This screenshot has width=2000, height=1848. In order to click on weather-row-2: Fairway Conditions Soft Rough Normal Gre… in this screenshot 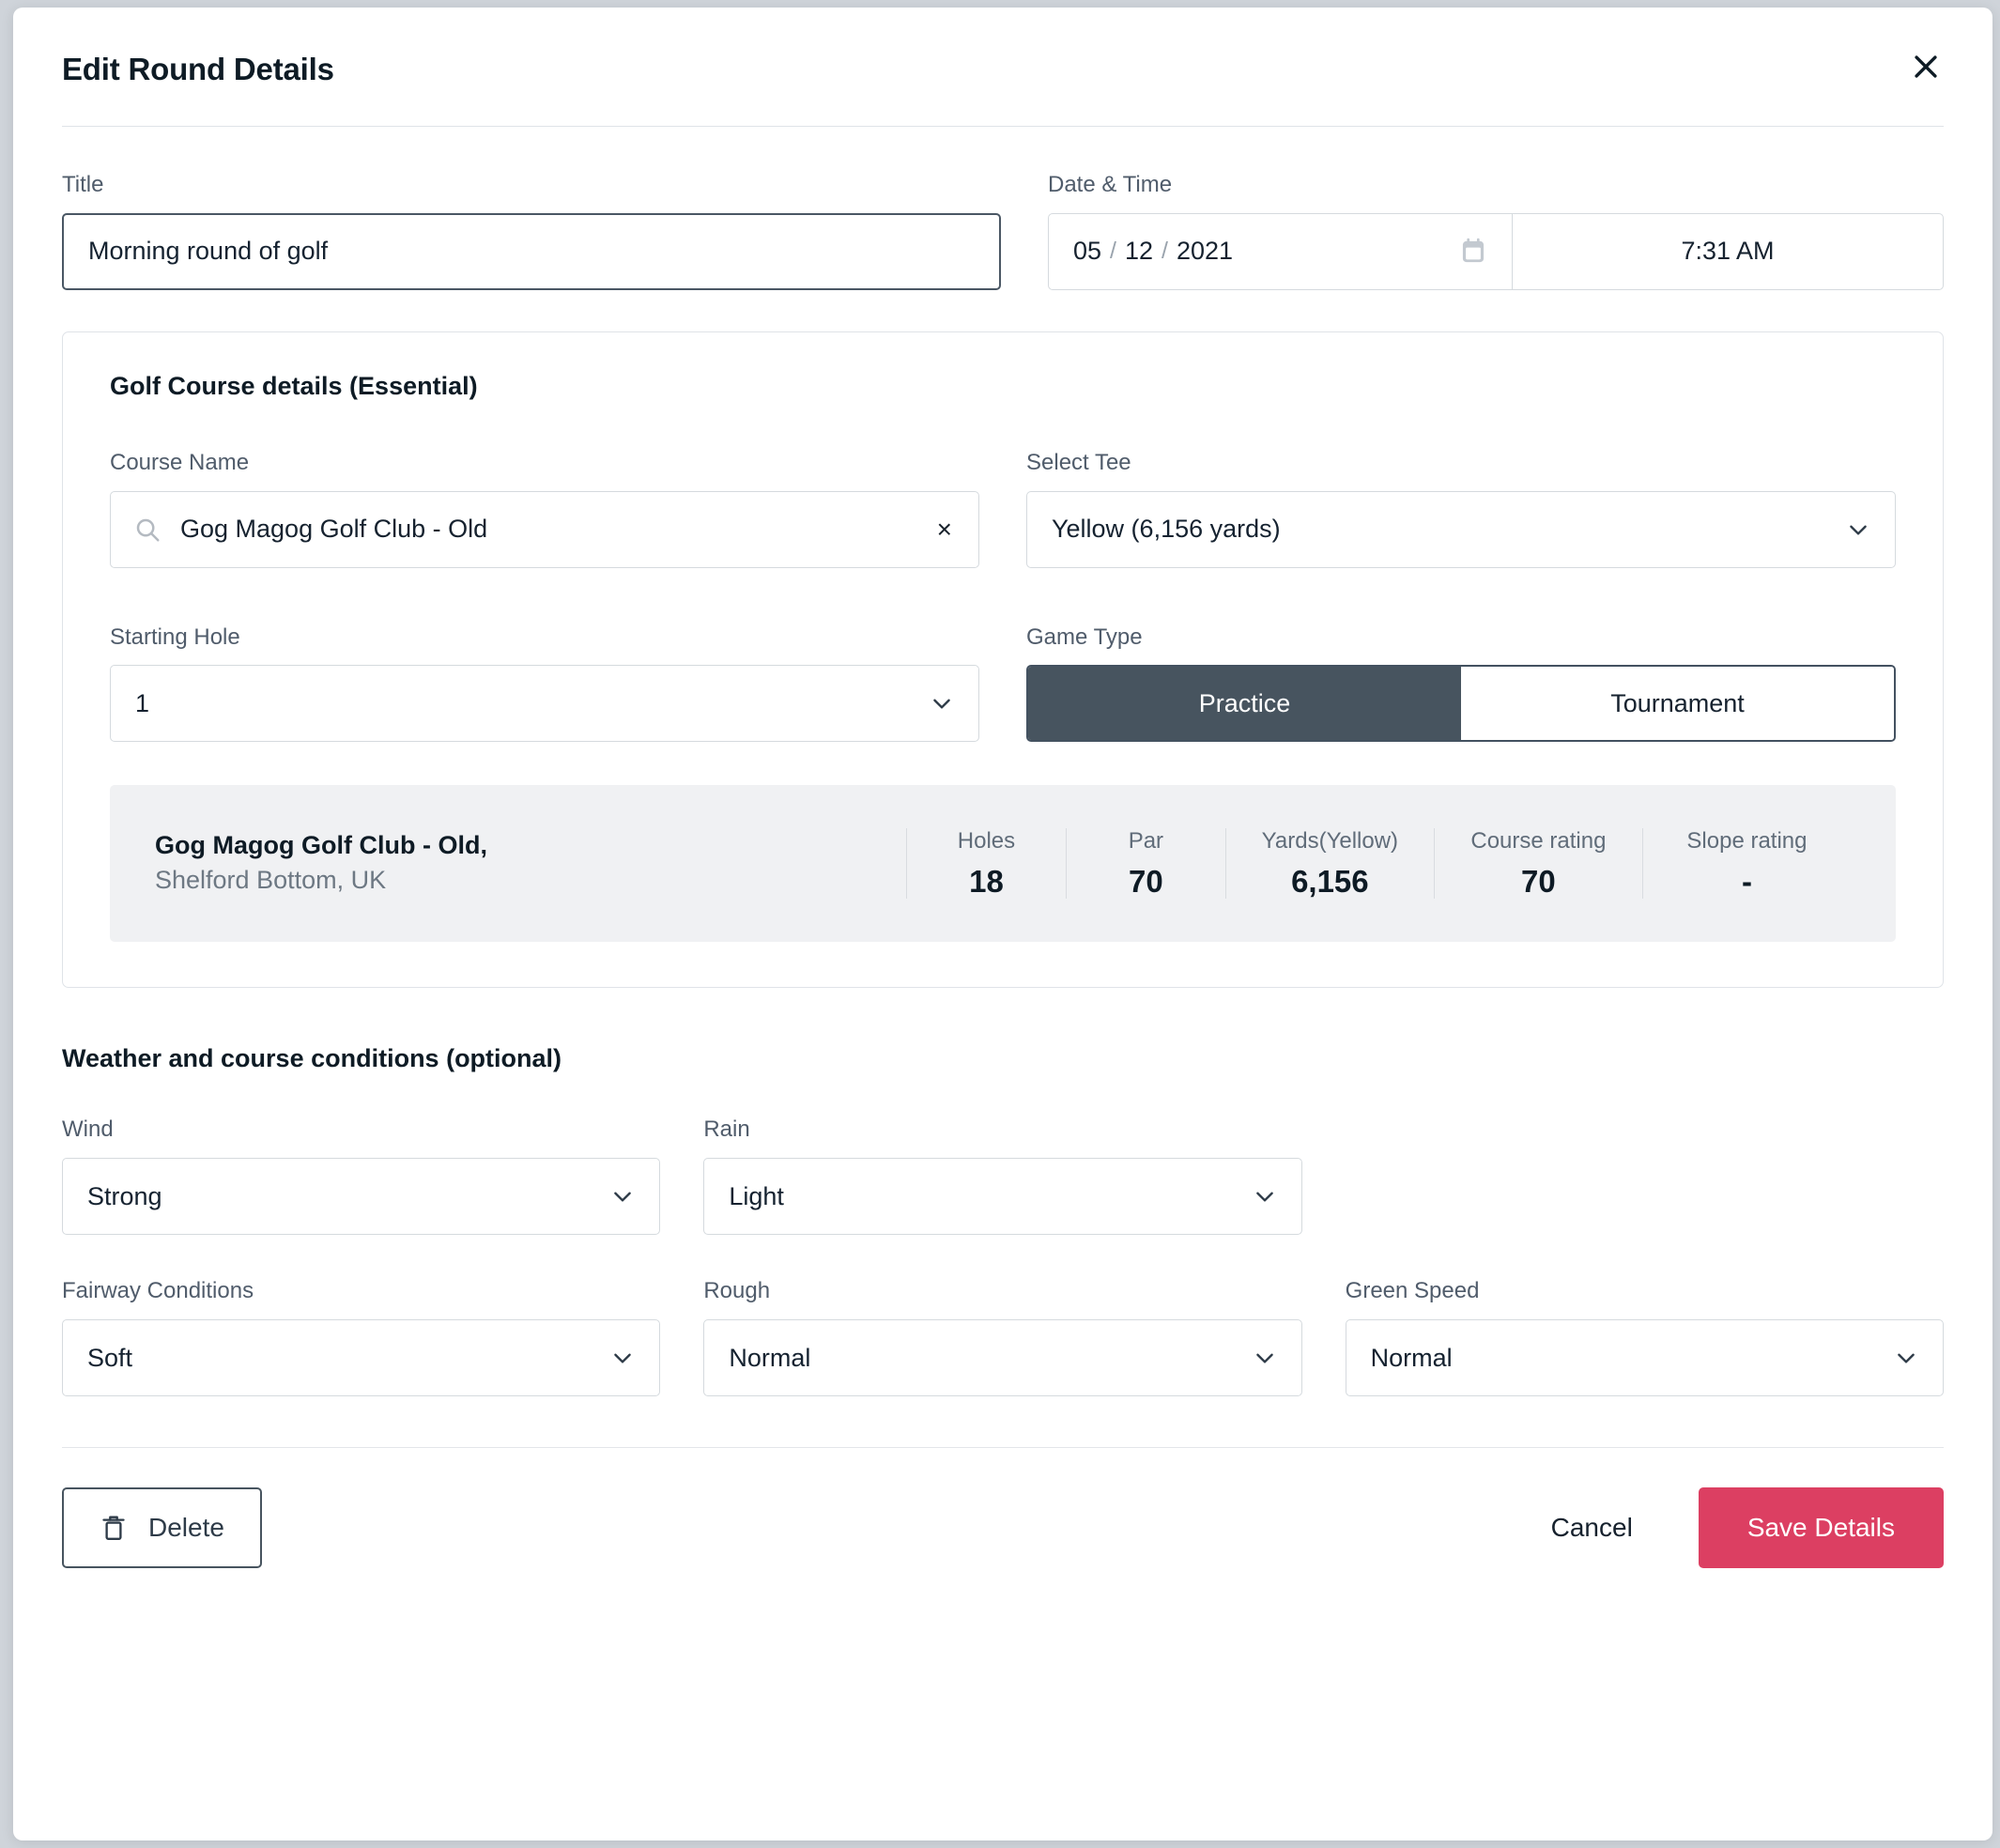, I will do `click(1003, 1337)`.